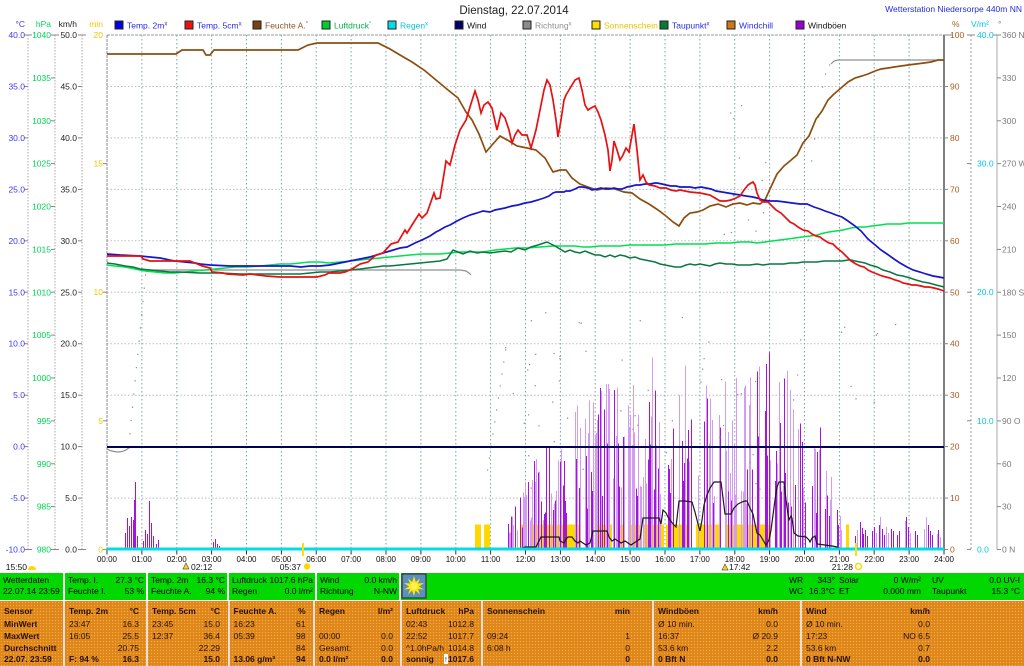 This screenshot has width=1024, height=666. What do you see at coordinates (909, 559) in the screenshot?
I see `svg-text: 23:00` at bounding box center [909, 559].